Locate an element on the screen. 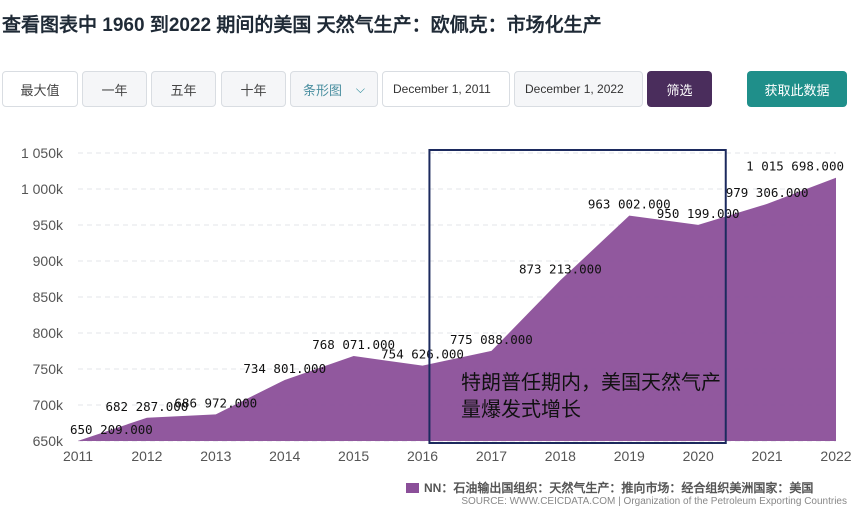 The height and width of the screenshot is (520, 864). y-tick-label: 950k is located at coordinates (48, 225).